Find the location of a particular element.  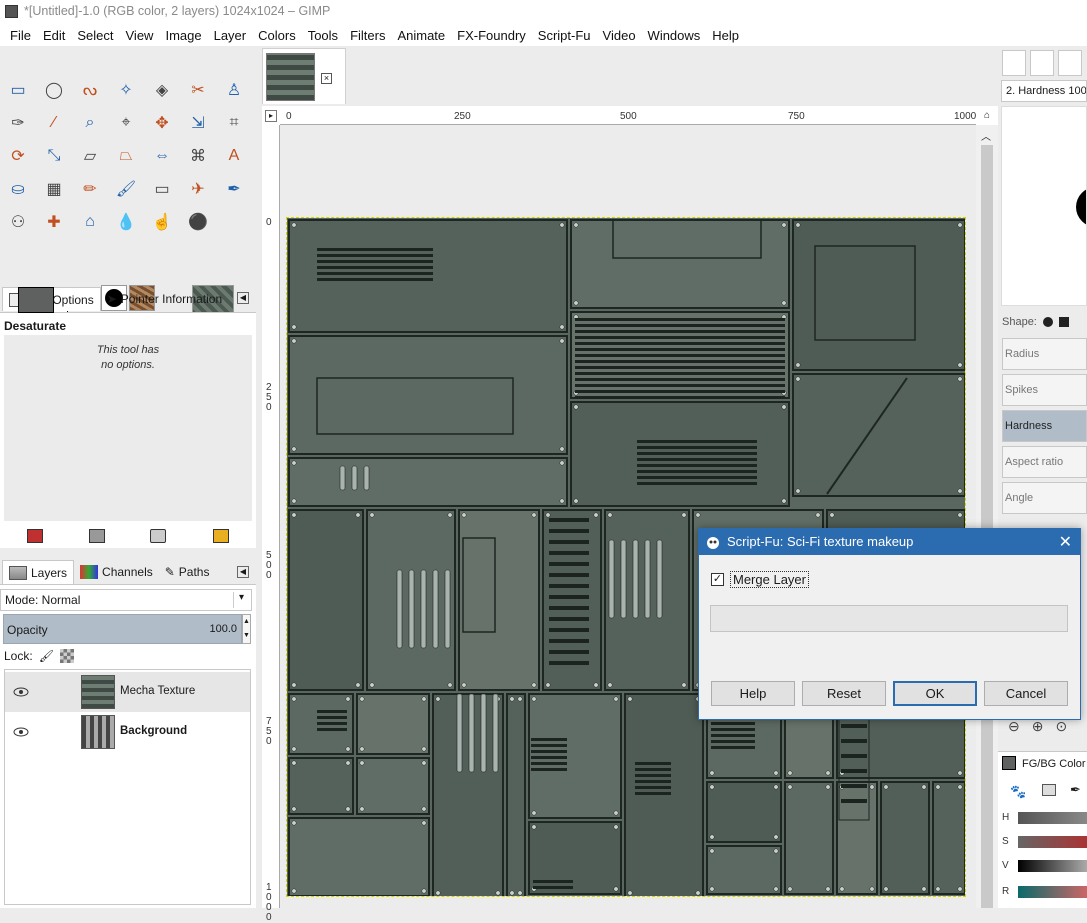

fg-swatch-icon is located at coordinates (1009, 763).